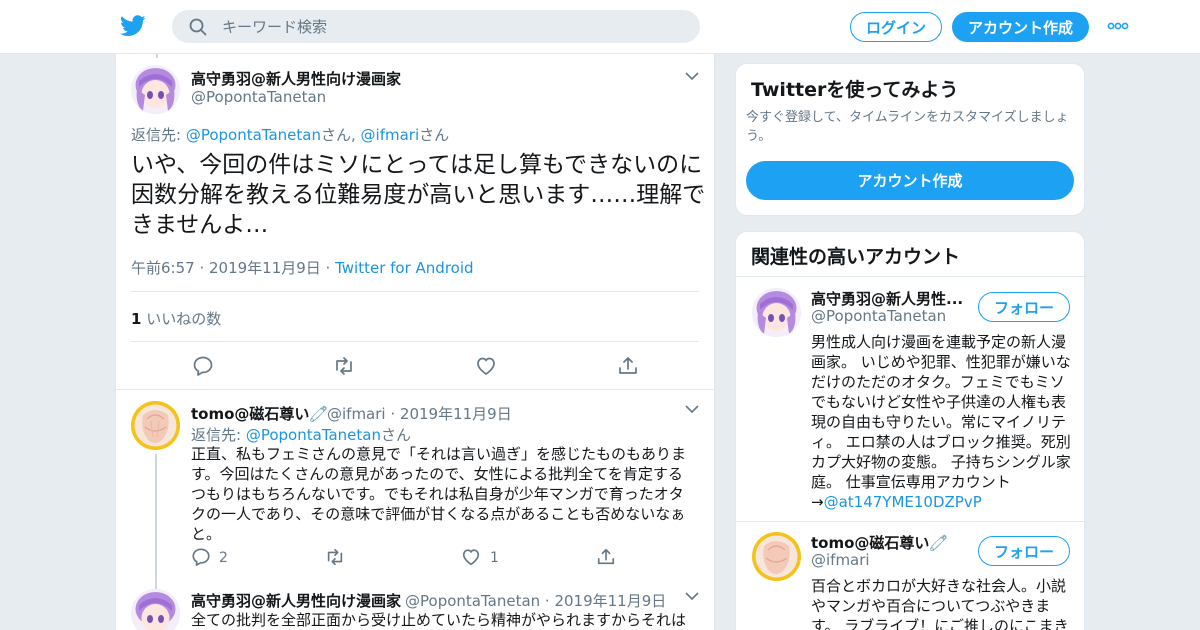 The height and width of the screenshot is (630, 1200). Describe the element at coordinates (404, 268) in the screenshot. I see `tweet-source-link: Twitter for Android` at that location.